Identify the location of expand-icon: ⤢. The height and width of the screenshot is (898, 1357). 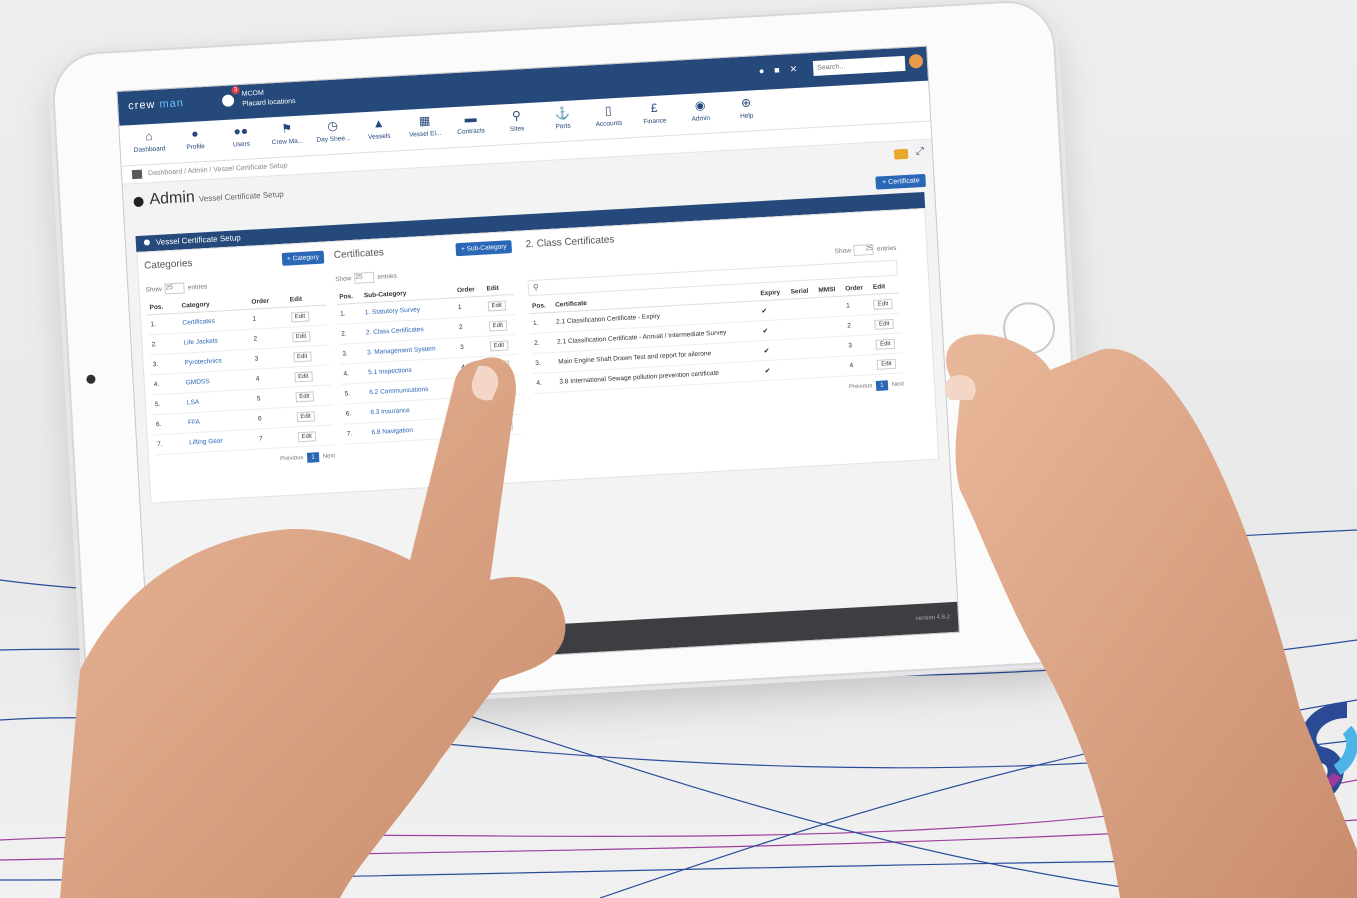
(920, 151).